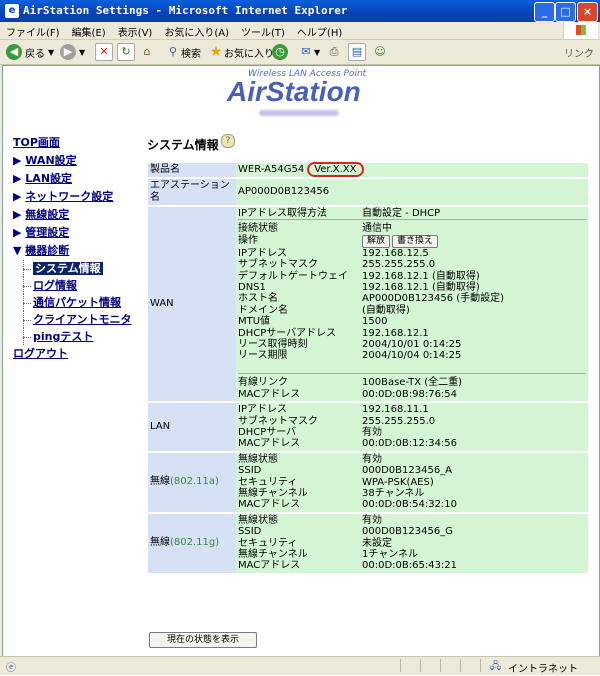 Image resolution: width=600 pixels, height=676 pixels. I want to click on back-button: ◀ 戻る ▼, so click(30, 52).